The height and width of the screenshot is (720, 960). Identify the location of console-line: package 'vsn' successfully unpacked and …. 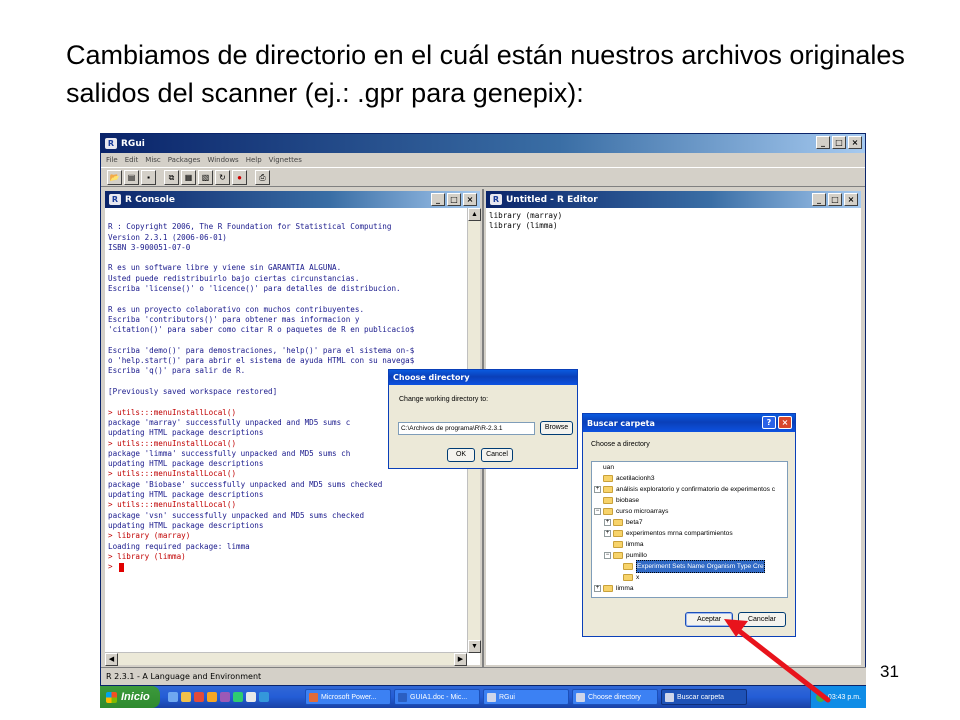
(236, 515).